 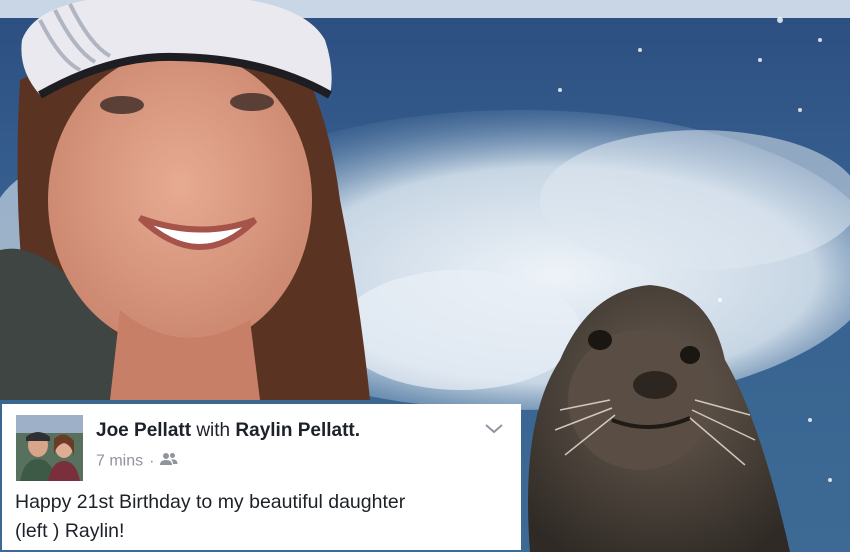 I want to click on post-header: Joe Pellatt with Raylin Pellatt., so click(x=228, y=431).